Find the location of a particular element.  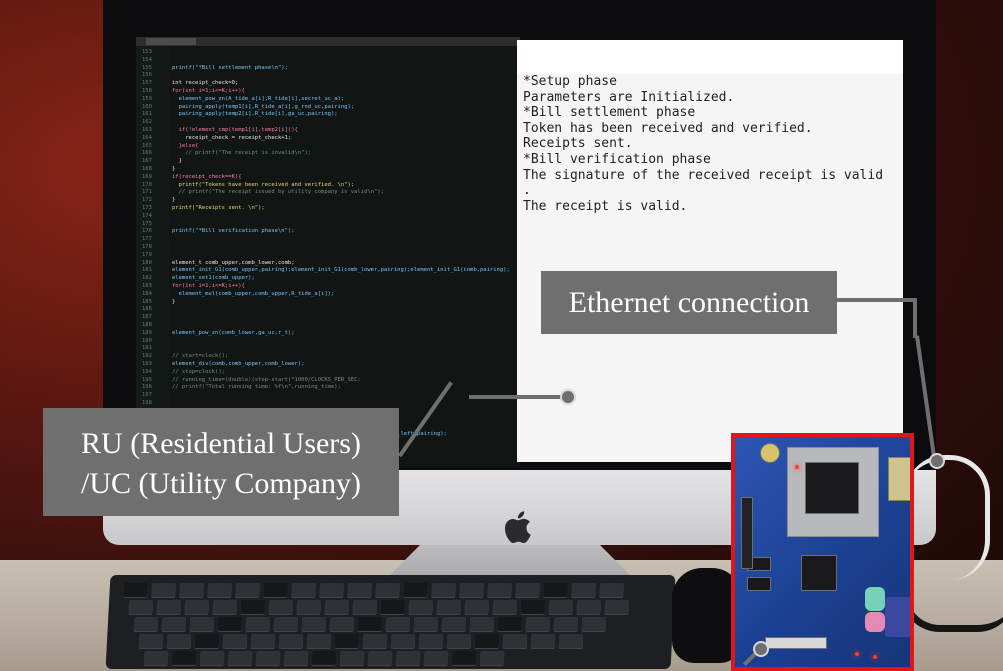

terminal-line: *Setup phase is located at coordinates (570, 81).